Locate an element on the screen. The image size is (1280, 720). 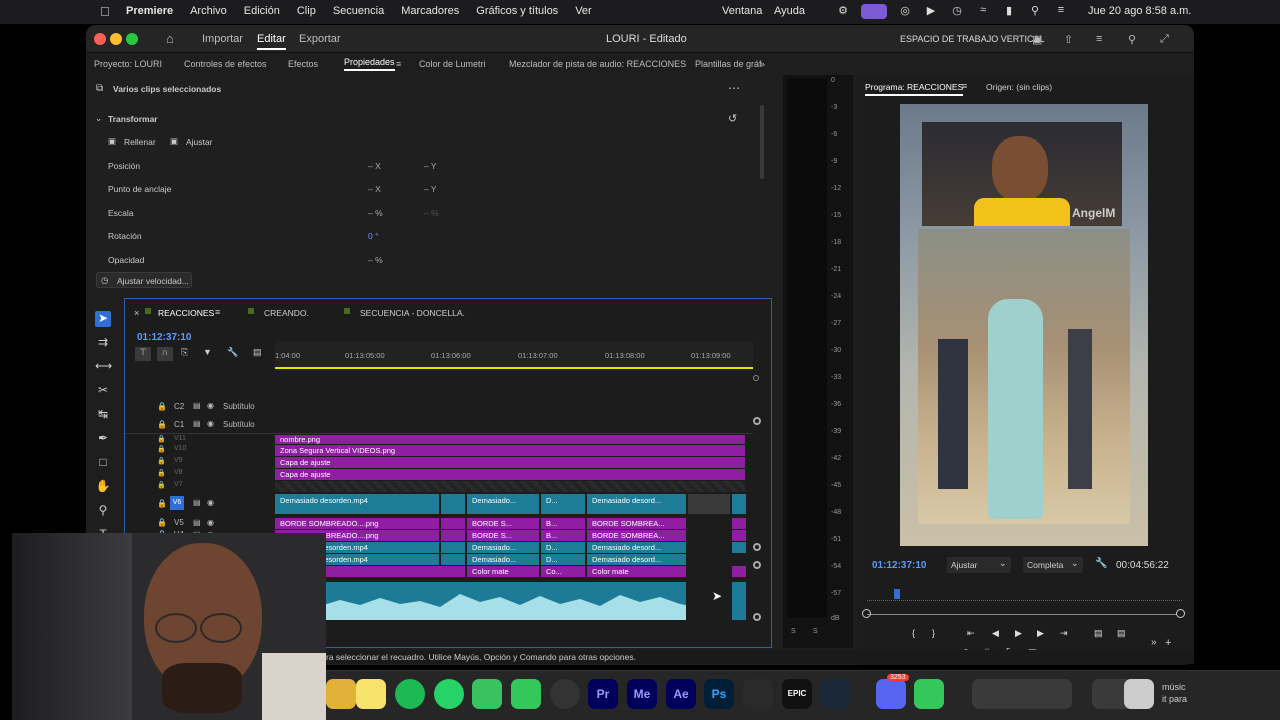
clip: nombre.png is located at coordinates (510, 439).